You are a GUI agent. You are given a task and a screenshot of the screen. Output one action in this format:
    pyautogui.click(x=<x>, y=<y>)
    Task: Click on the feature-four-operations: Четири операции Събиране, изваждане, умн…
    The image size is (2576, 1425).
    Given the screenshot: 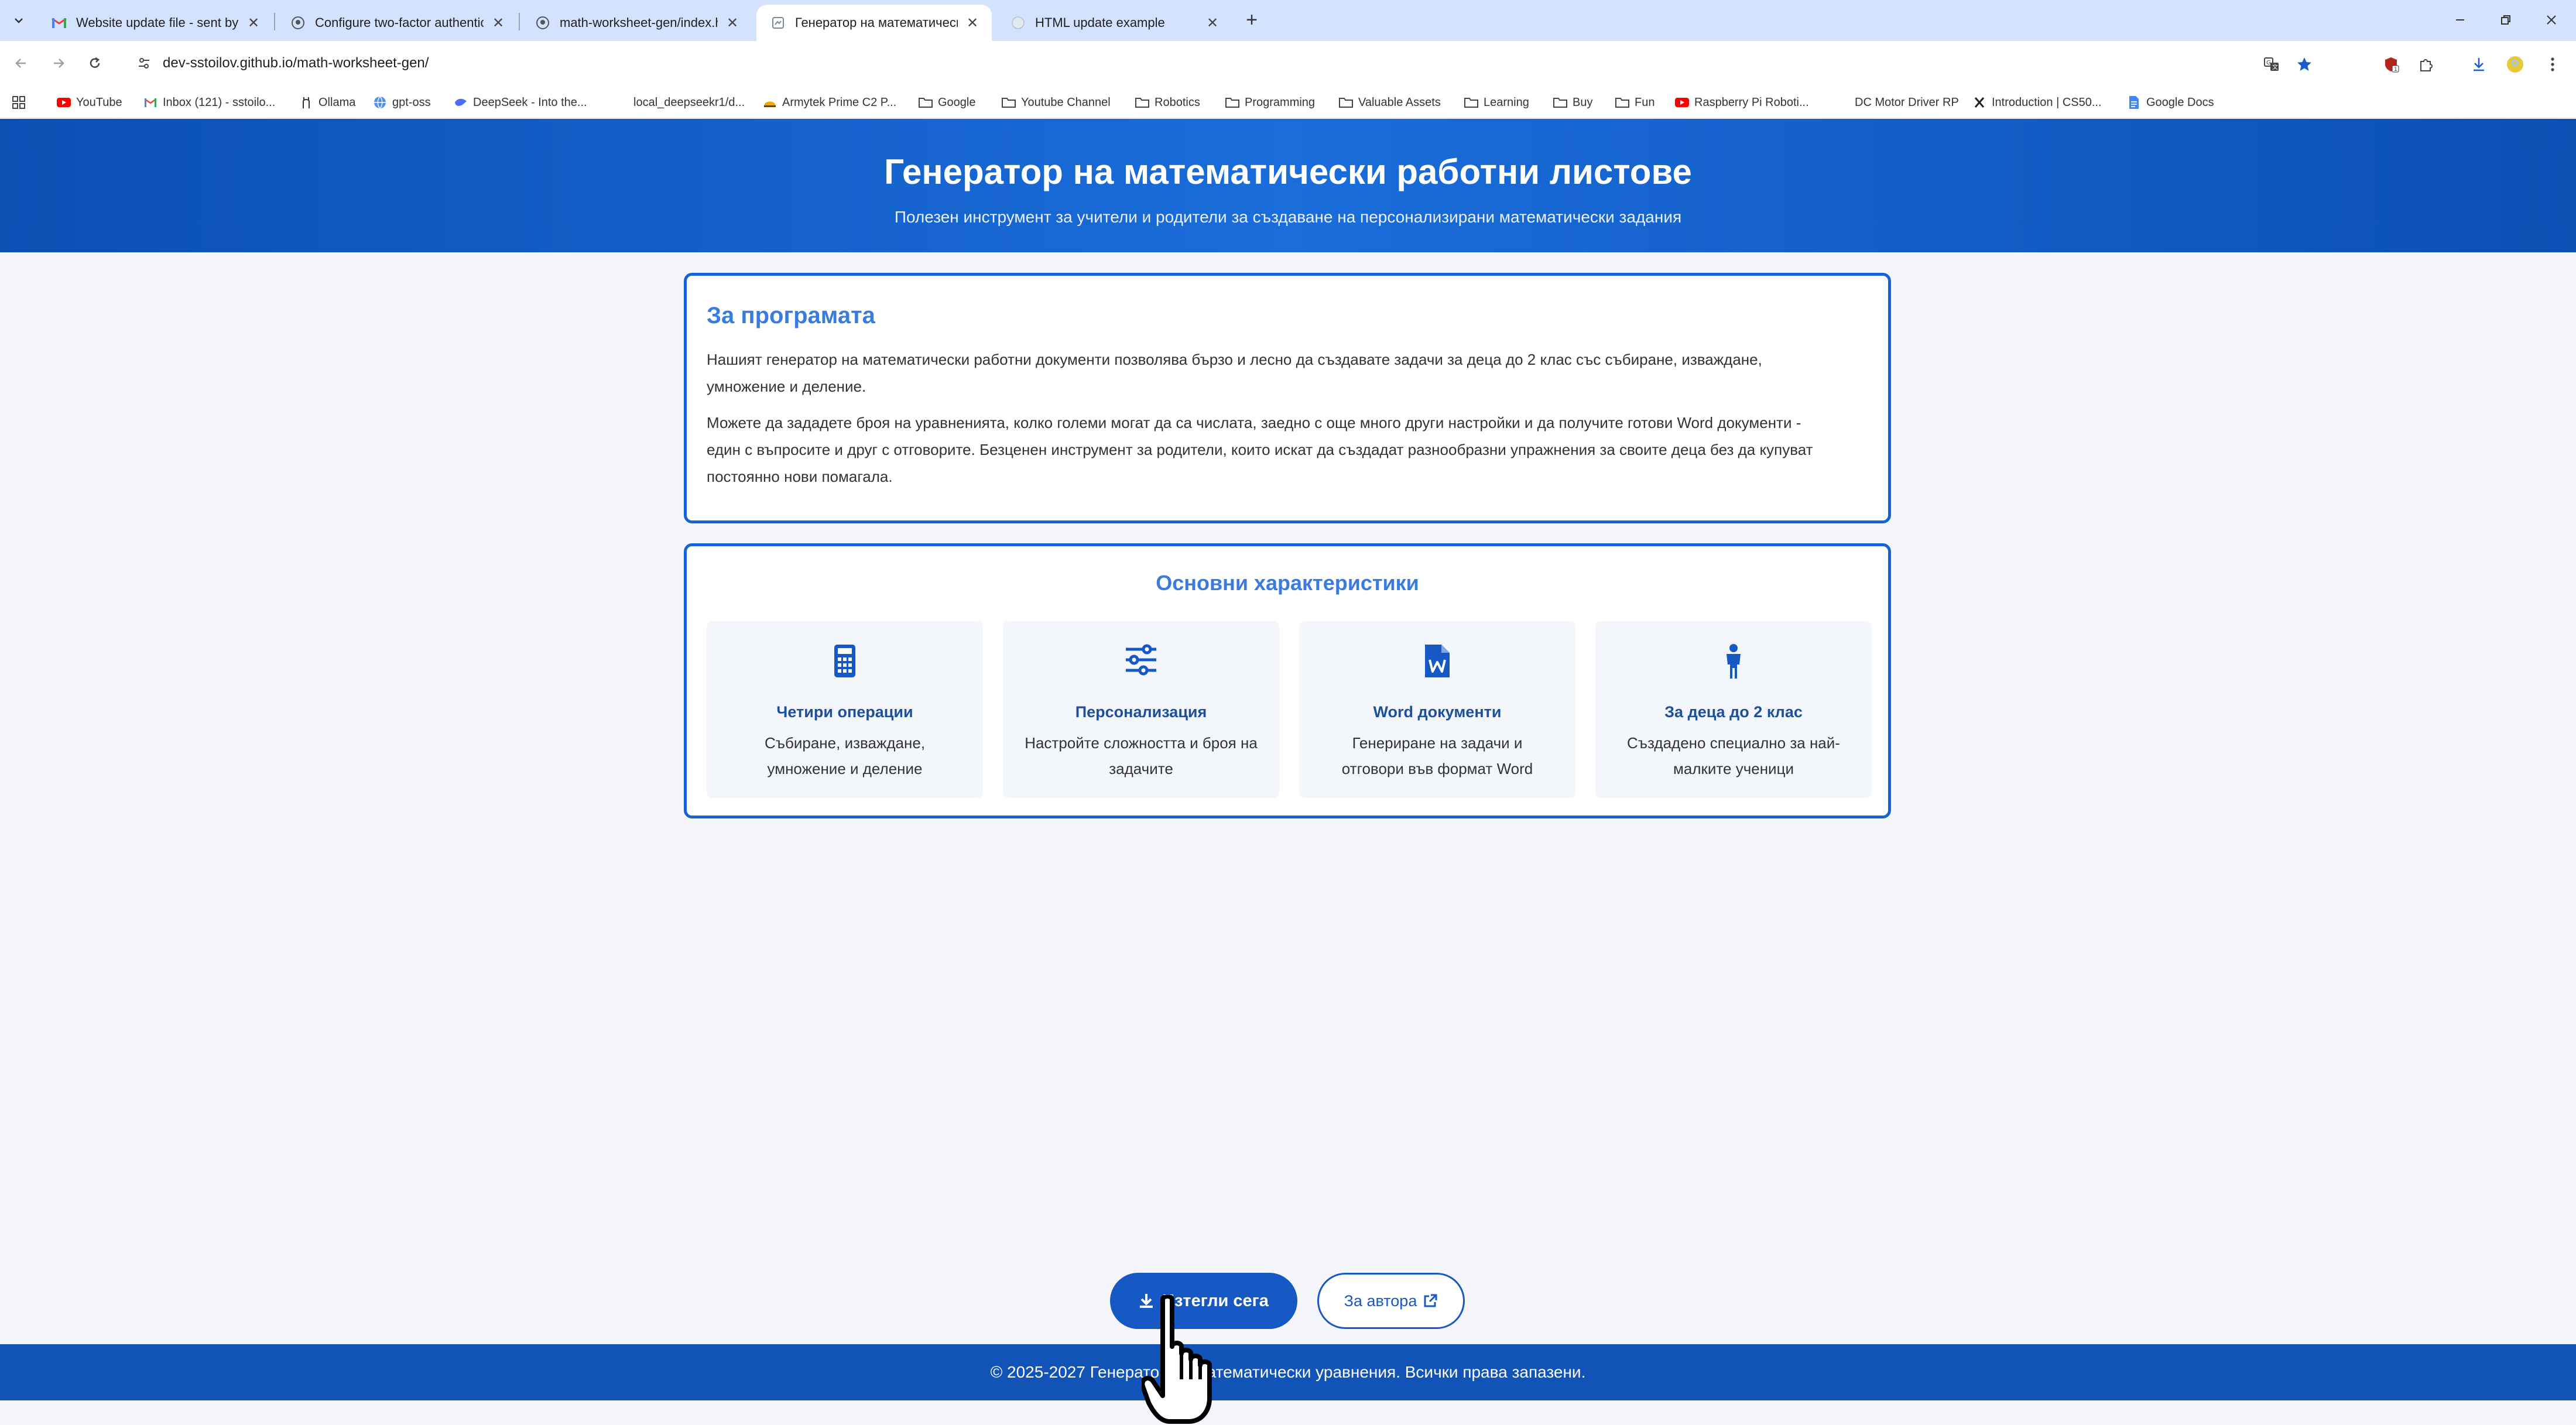 What is the action you would take?
    pyautogui.click(x=845, y=710)
    